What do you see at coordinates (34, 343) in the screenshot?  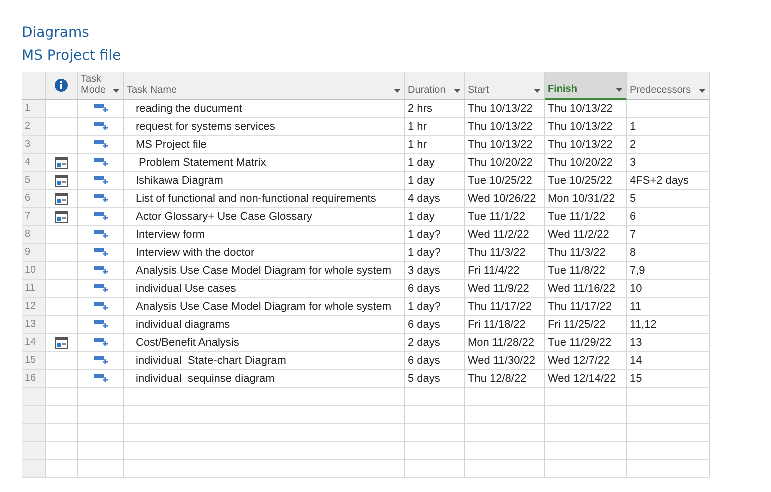 I see `row-number: 14` at bounding box center [34, 343].